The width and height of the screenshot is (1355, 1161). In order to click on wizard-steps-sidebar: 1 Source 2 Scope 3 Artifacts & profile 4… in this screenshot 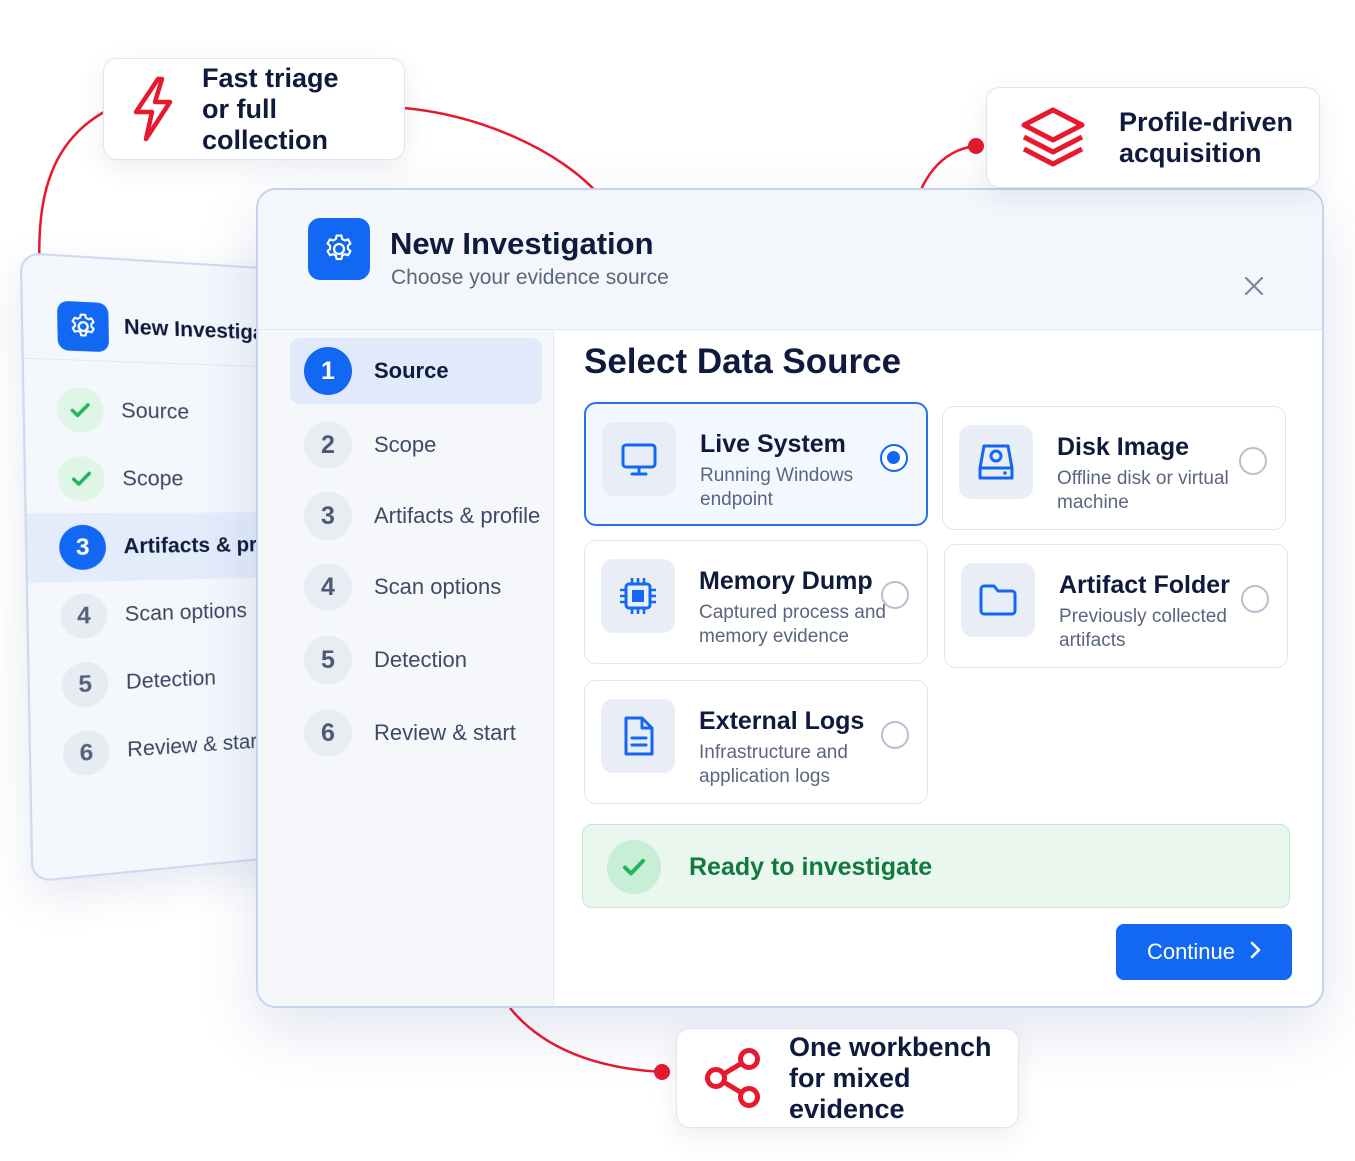, I will do `click(406, 668)`.